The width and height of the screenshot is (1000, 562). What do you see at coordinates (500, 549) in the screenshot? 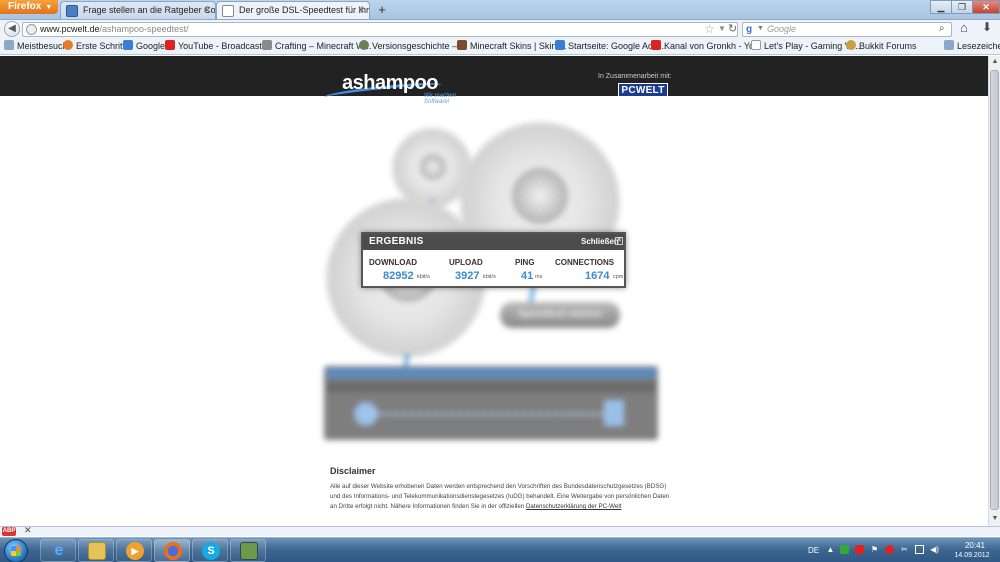
I see `windows-taskbar: e ▶ S DE ▲ ⚑ ✂ ◀) 20:41 14.09.2012` at bounding box center [500, 549].